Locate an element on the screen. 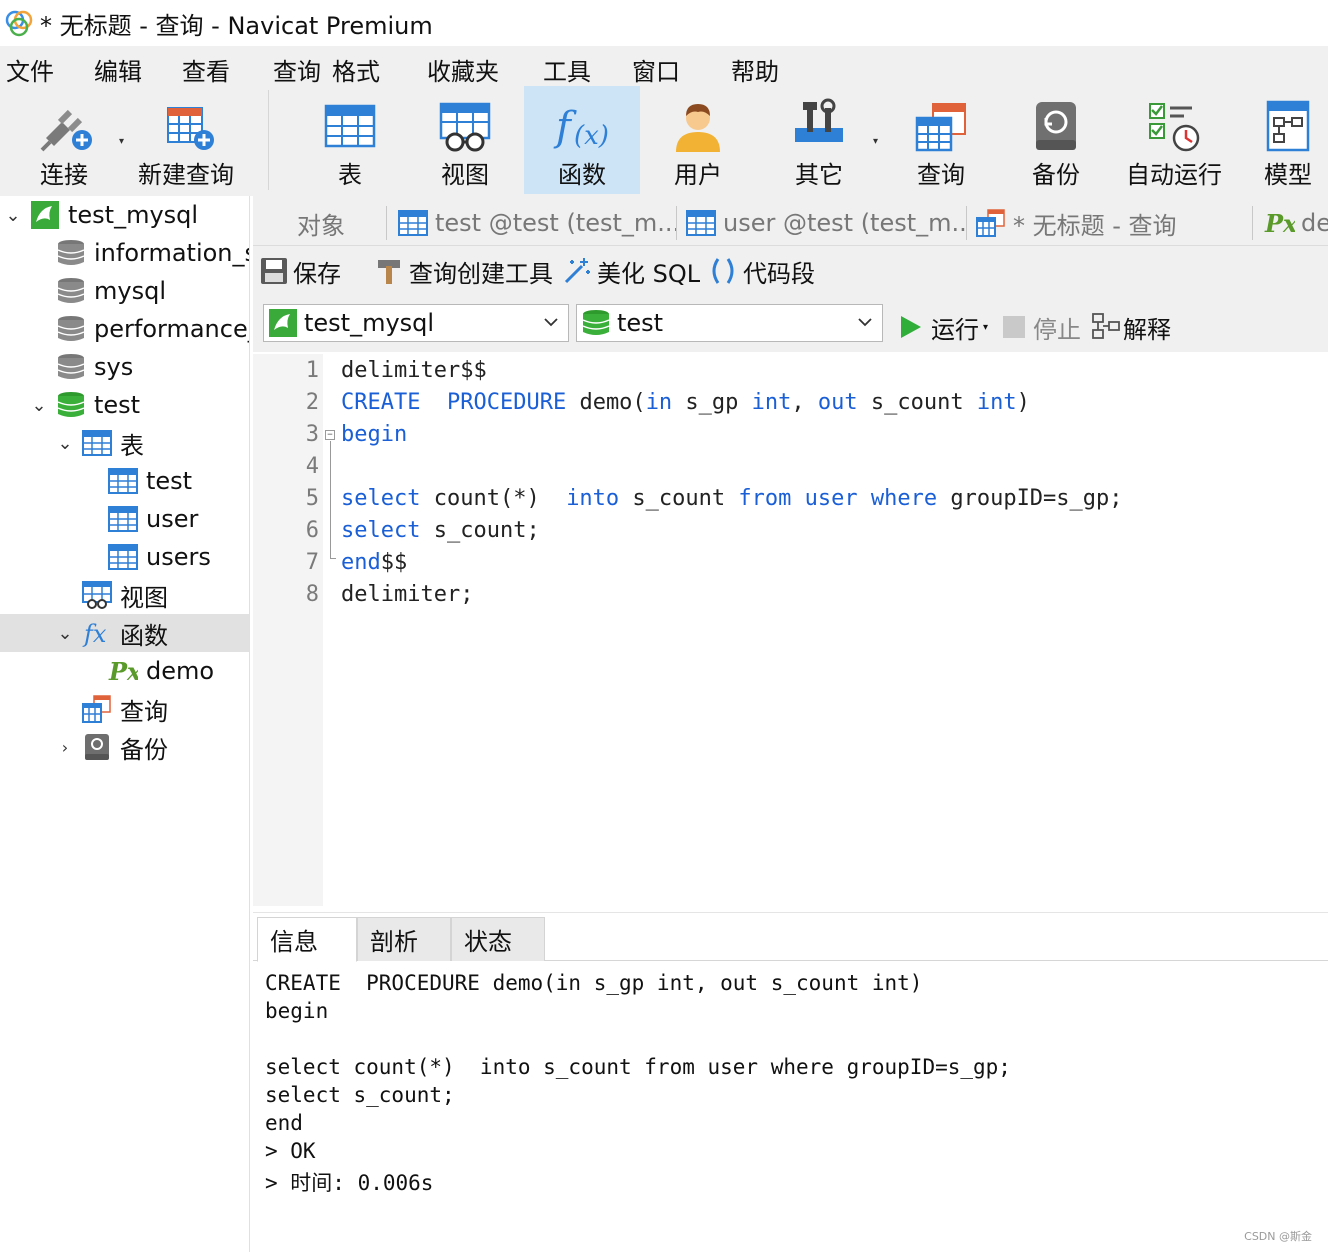  tree-database-mysql: mysql is located at coordinates (124, 291).